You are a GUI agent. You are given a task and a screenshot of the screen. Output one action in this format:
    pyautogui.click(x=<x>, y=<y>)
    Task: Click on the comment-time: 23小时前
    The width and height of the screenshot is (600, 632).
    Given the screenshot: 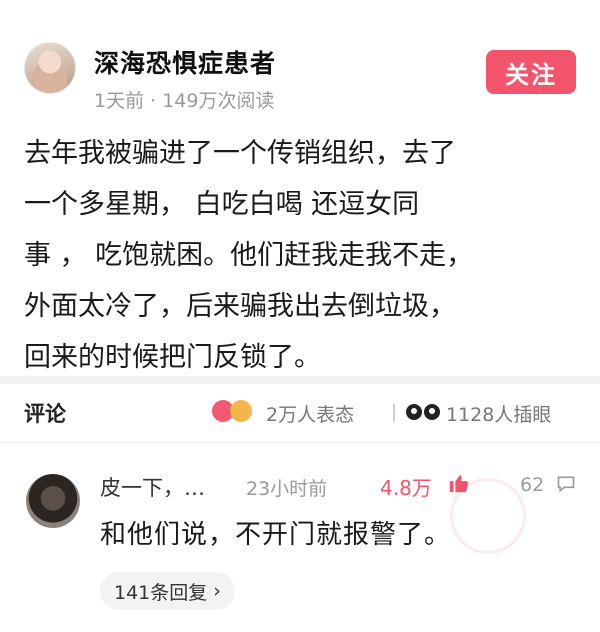 What is the action you would take?
    pyautogui.click(x=287, y=489)
    